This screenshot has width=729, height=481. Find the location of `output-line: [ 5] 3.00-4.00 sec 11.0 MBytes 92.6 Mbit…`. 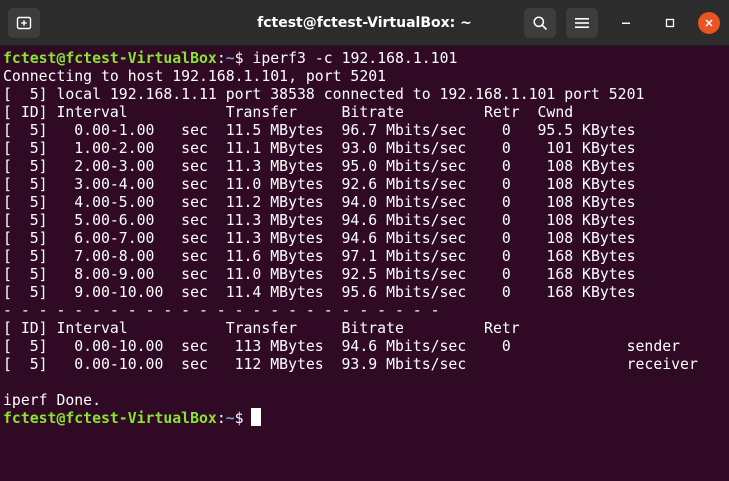

output-line: [ 5] 3.00-4.00 sec 11.0 MBytes 92.6 Mbit… is located at coordinates (319, 184).